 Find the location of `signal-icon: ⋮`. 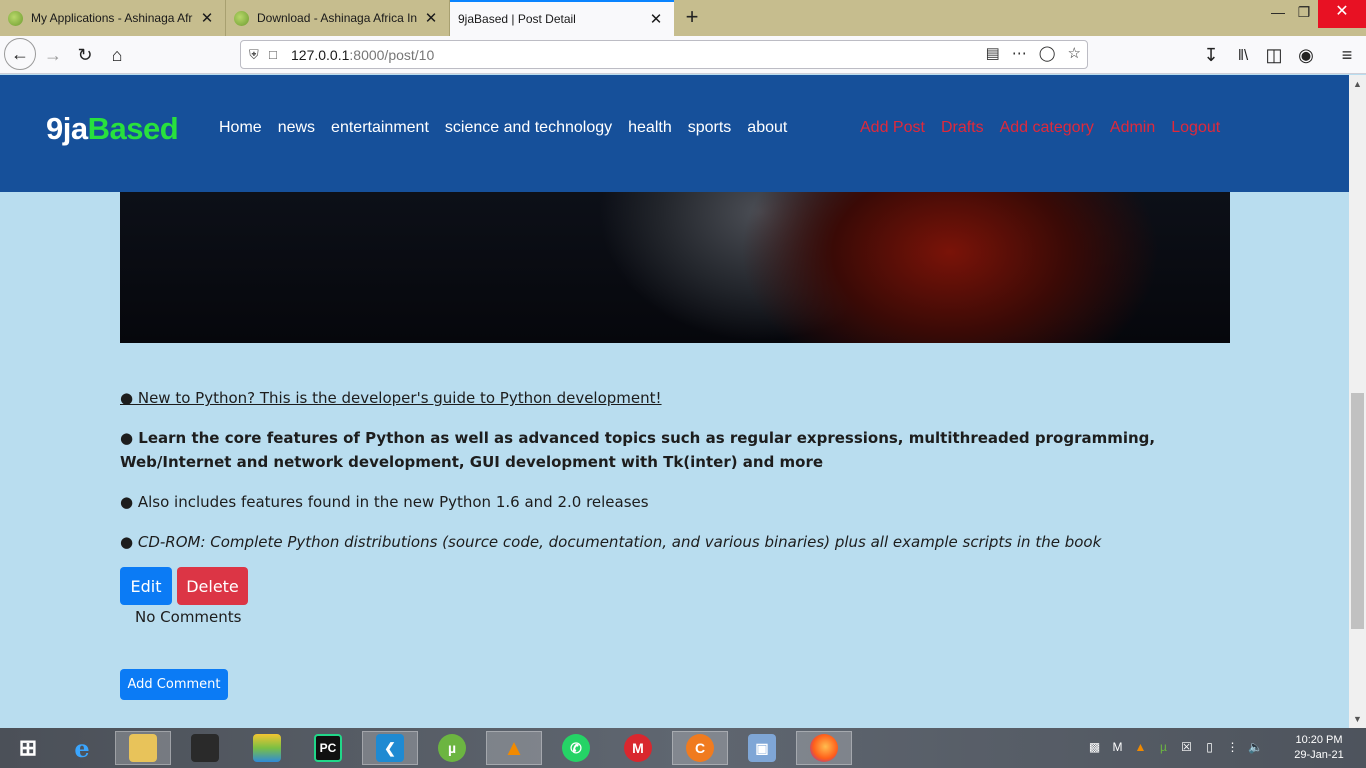

signal-icon: ⋮ is located at coordinates (1232, 747).